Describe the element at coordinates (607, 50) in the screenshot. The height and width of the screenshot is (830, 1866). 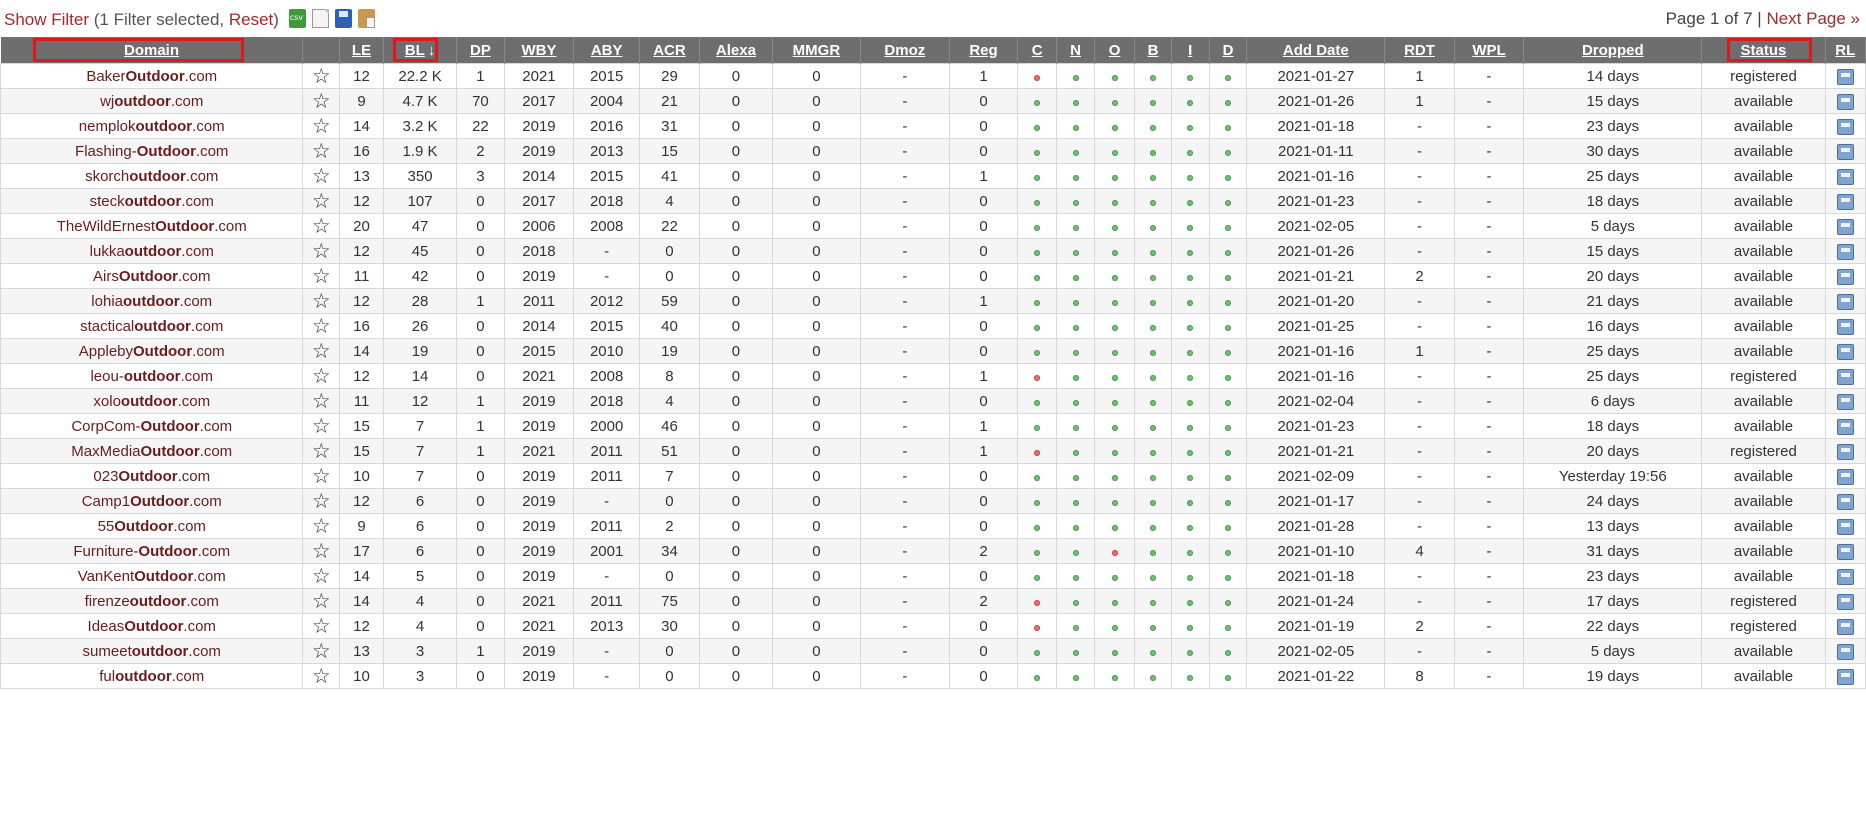
I see `column-header-aby: ABY` at that location.